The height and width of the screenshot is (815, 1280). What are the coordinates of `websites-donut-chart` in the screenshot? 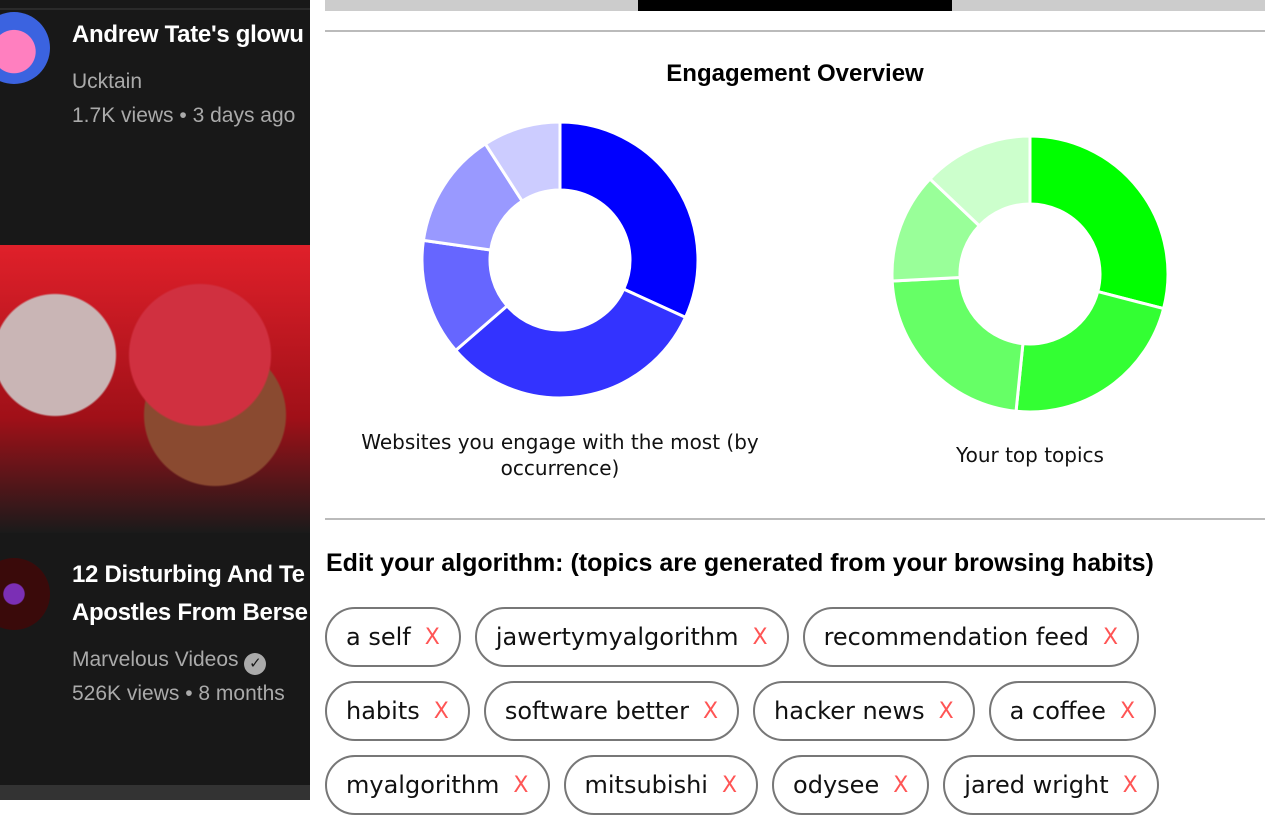 It's located at (560, 260).